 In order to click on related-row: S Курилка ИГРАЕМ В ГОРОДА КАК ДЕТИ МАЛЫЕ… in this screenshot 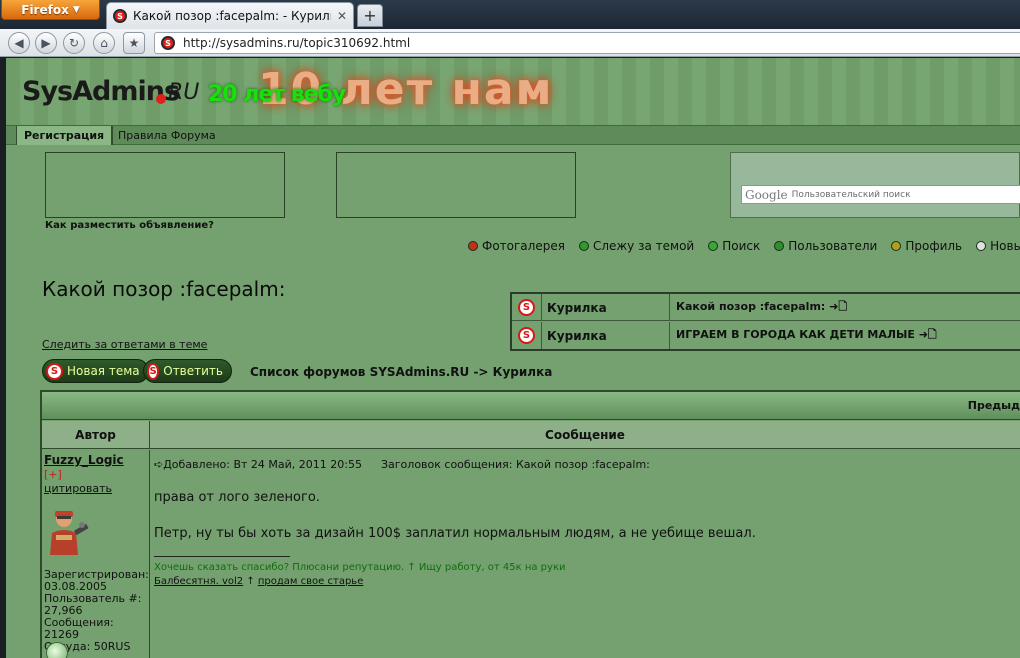, I will do `click(766, 335)`.